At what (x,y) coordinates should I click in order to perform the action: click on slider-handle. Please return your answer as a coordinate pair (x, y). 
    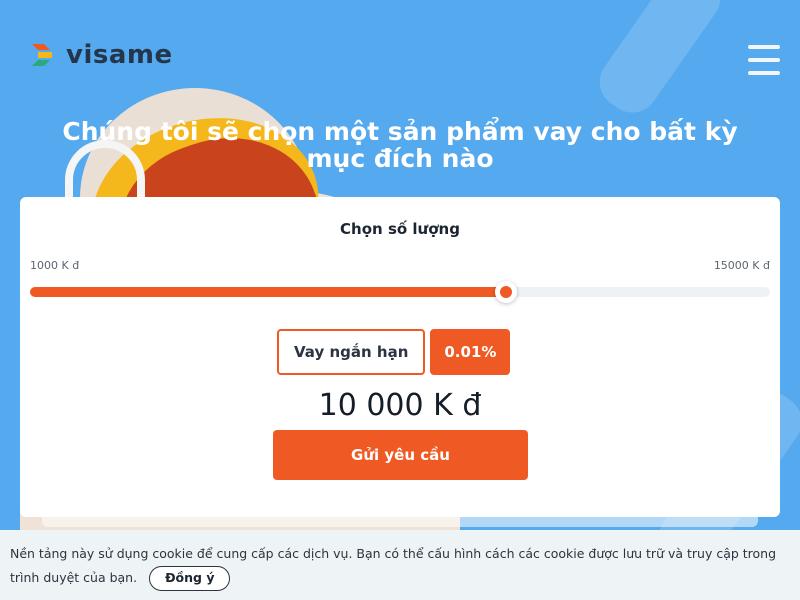
    Looking at the image, I should click on (505, 292).